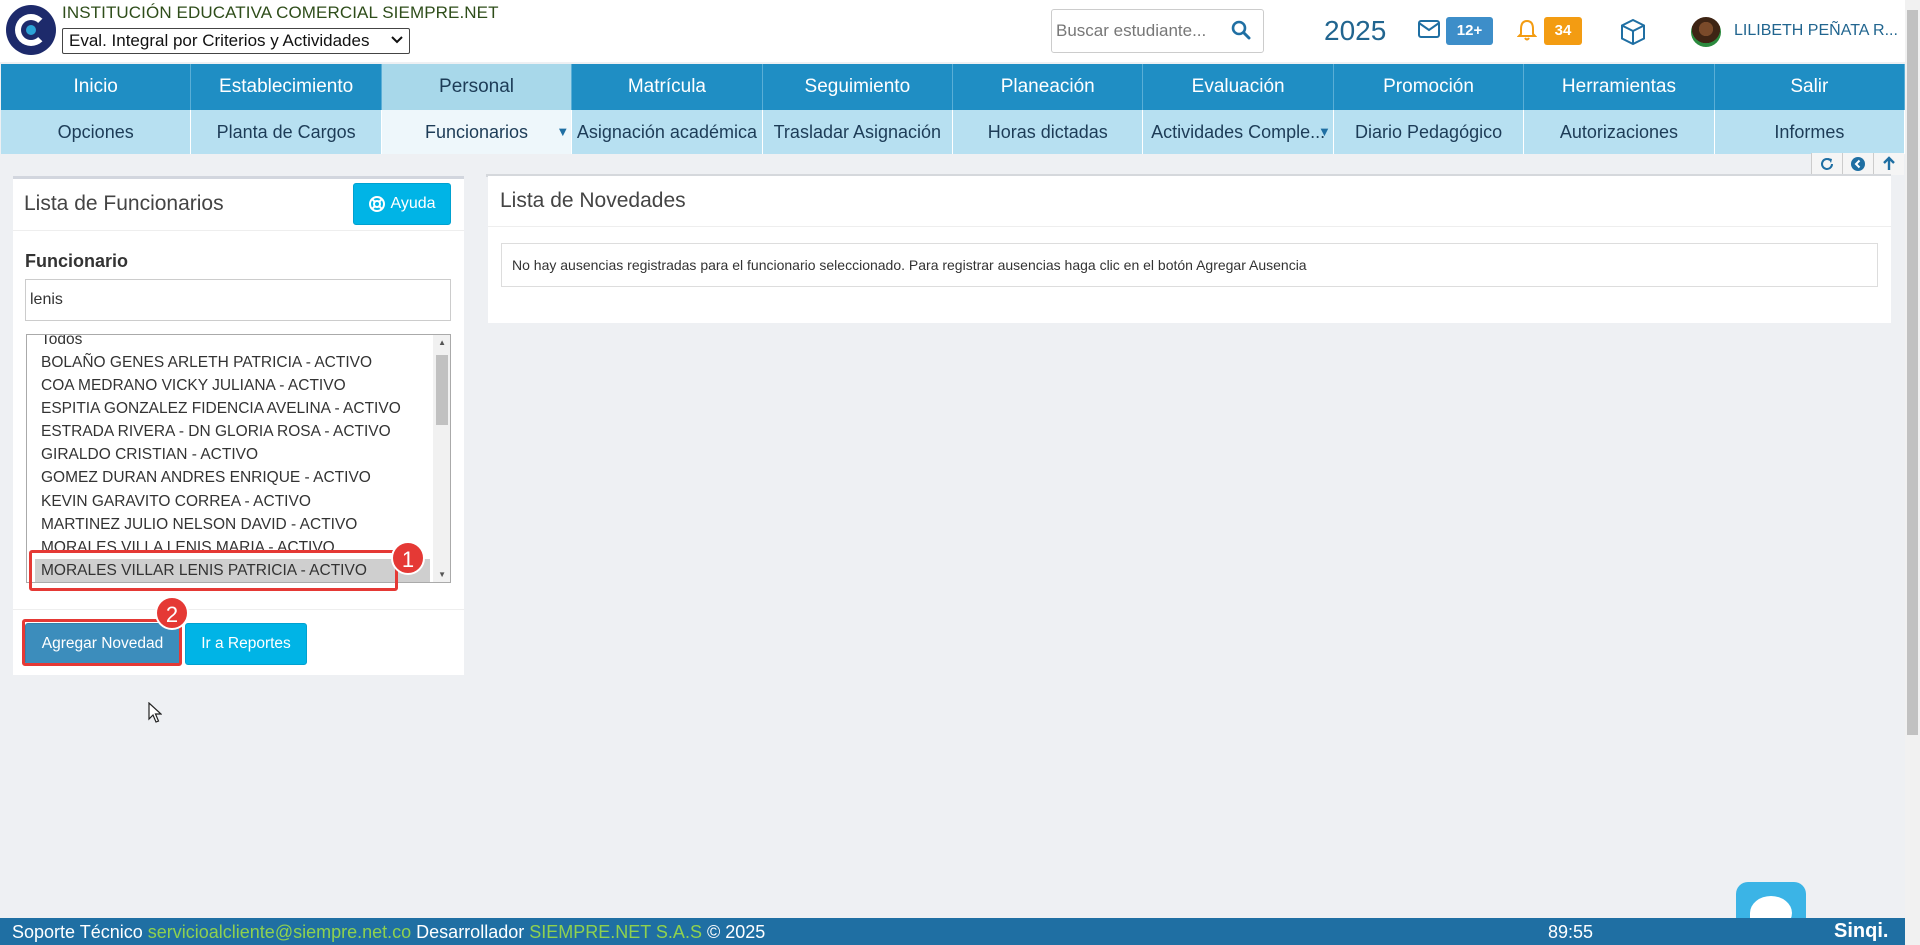 This screenshot has width=1920, height=945. What do you see at coordinates (470, 932) in the screenshot?
I see `developer-label: Desarrollador` at bounding box center [470, 932].